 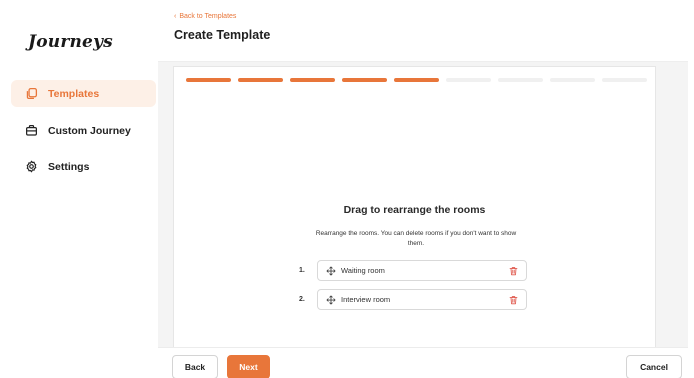 I want to click on copy-icon, so click(x=32, y=93).